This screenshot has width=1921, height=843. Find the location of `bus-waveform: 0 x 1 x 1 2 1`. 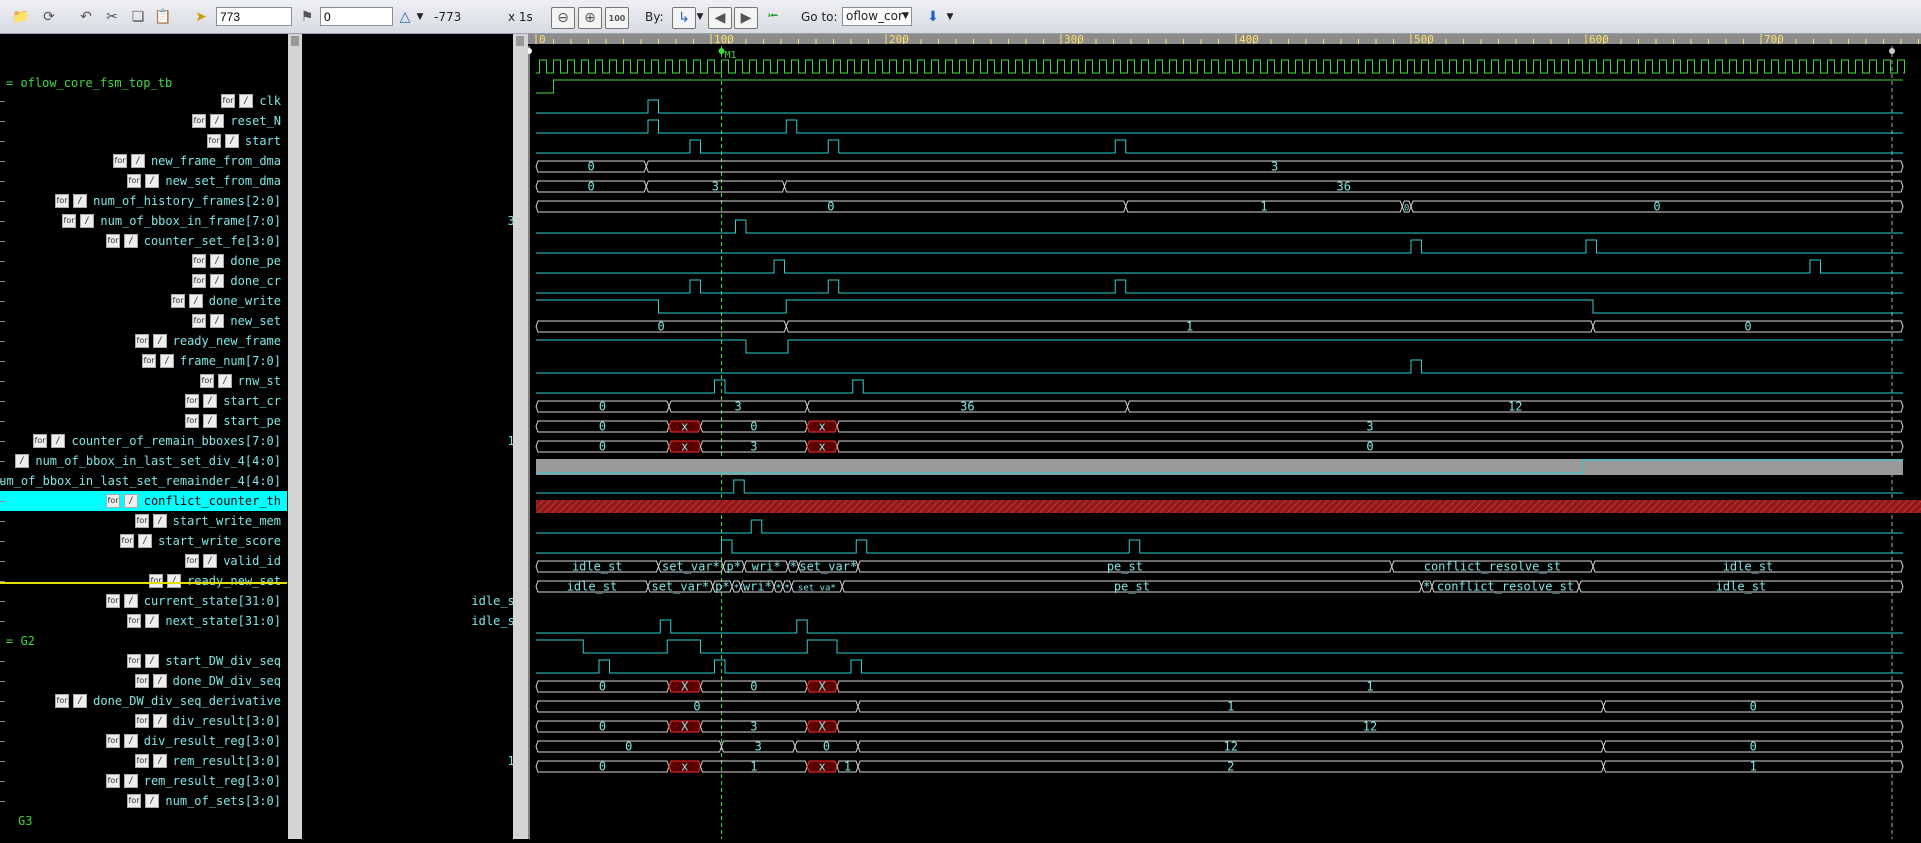

bus-waveform: 0 x 1 x 1 2 1 is located at coordinates (1219, 767).